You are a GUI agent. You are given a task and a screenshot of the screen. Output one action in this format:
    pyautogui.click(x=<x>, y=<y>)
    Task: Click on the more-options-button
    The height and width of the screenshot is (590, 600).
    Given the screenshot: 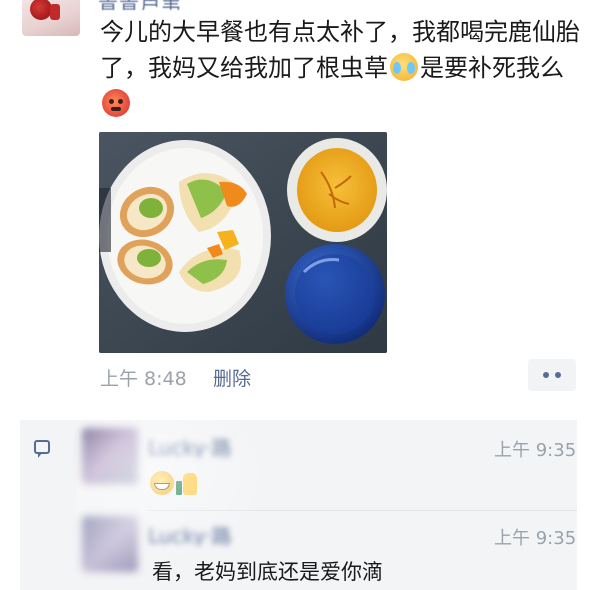 What is the action you would take?
    pyautogui.click(x=552, y=375)
    